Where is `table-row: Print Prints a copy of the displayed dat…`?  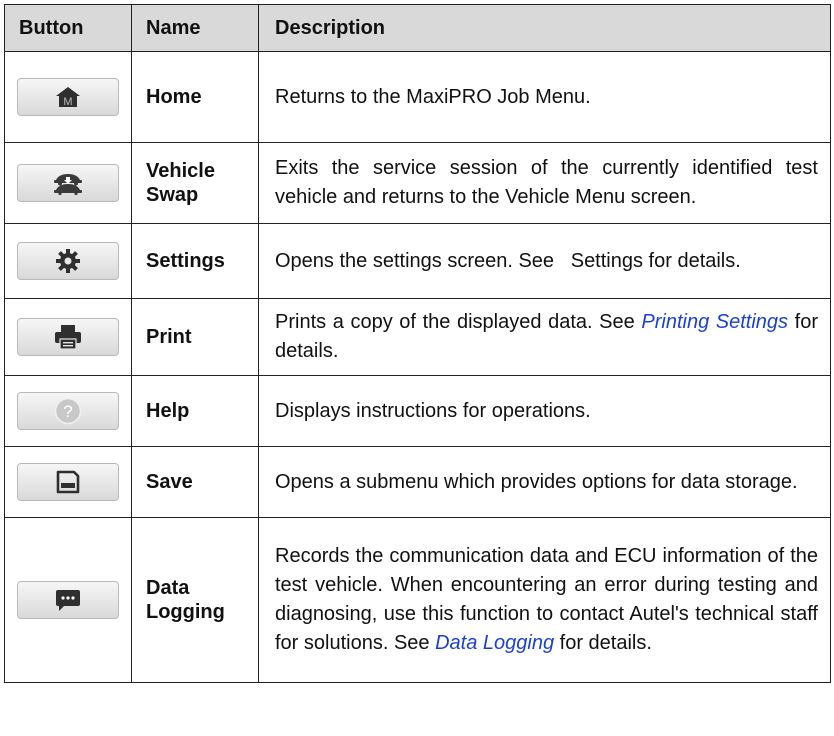 table-row: Print Prints a copy of the displayed dat… is located at coordinates (417, 337).